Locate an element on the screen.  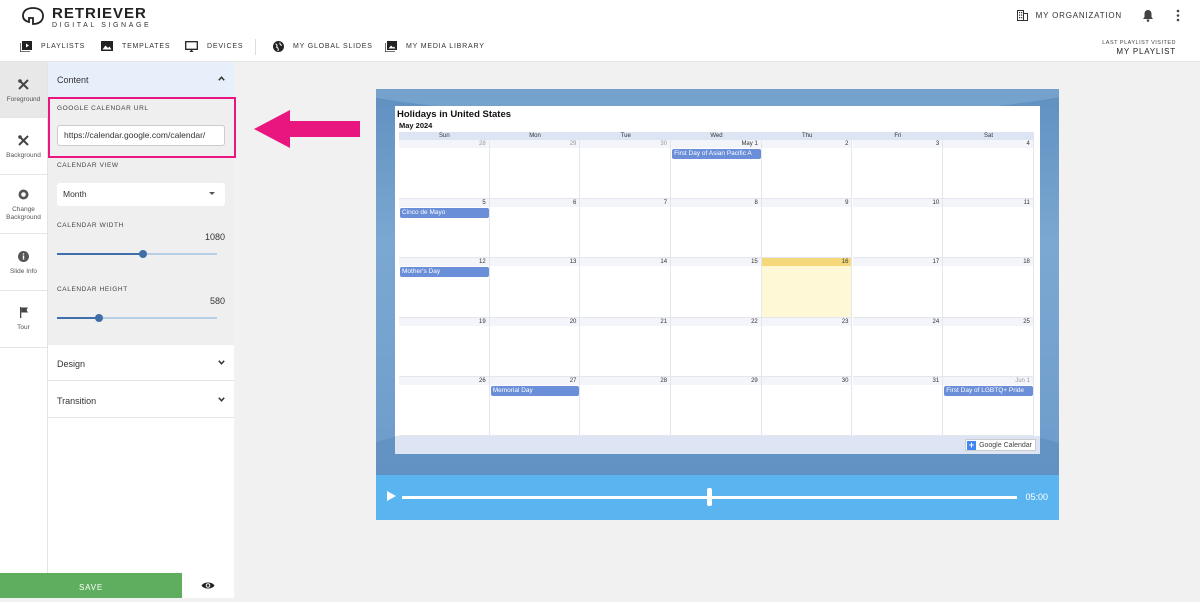
calendar-day-cell: 20 is located at coordinates (535, 347).